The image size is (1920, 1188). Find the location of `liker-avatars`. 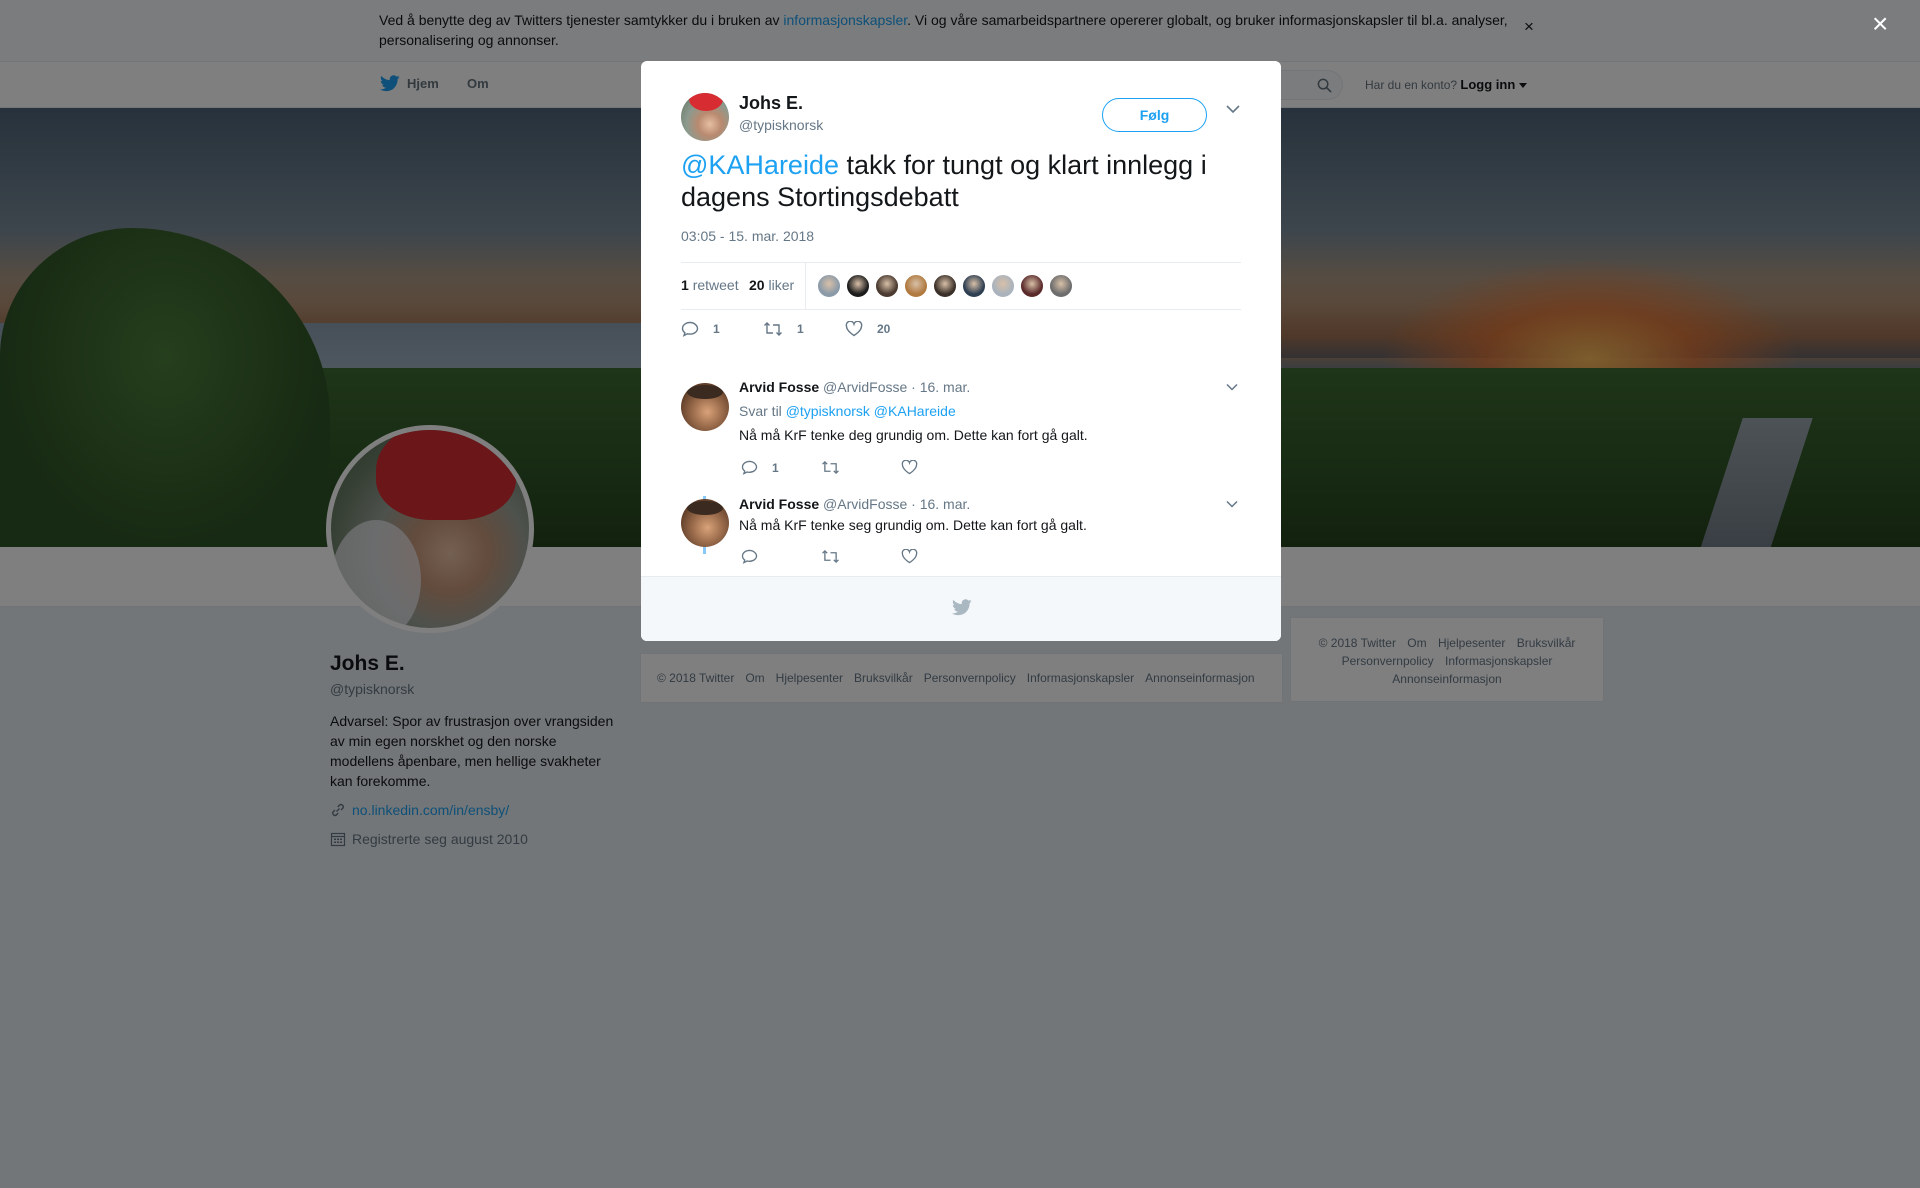

liker-avatars is located at coordinates (945, 286).